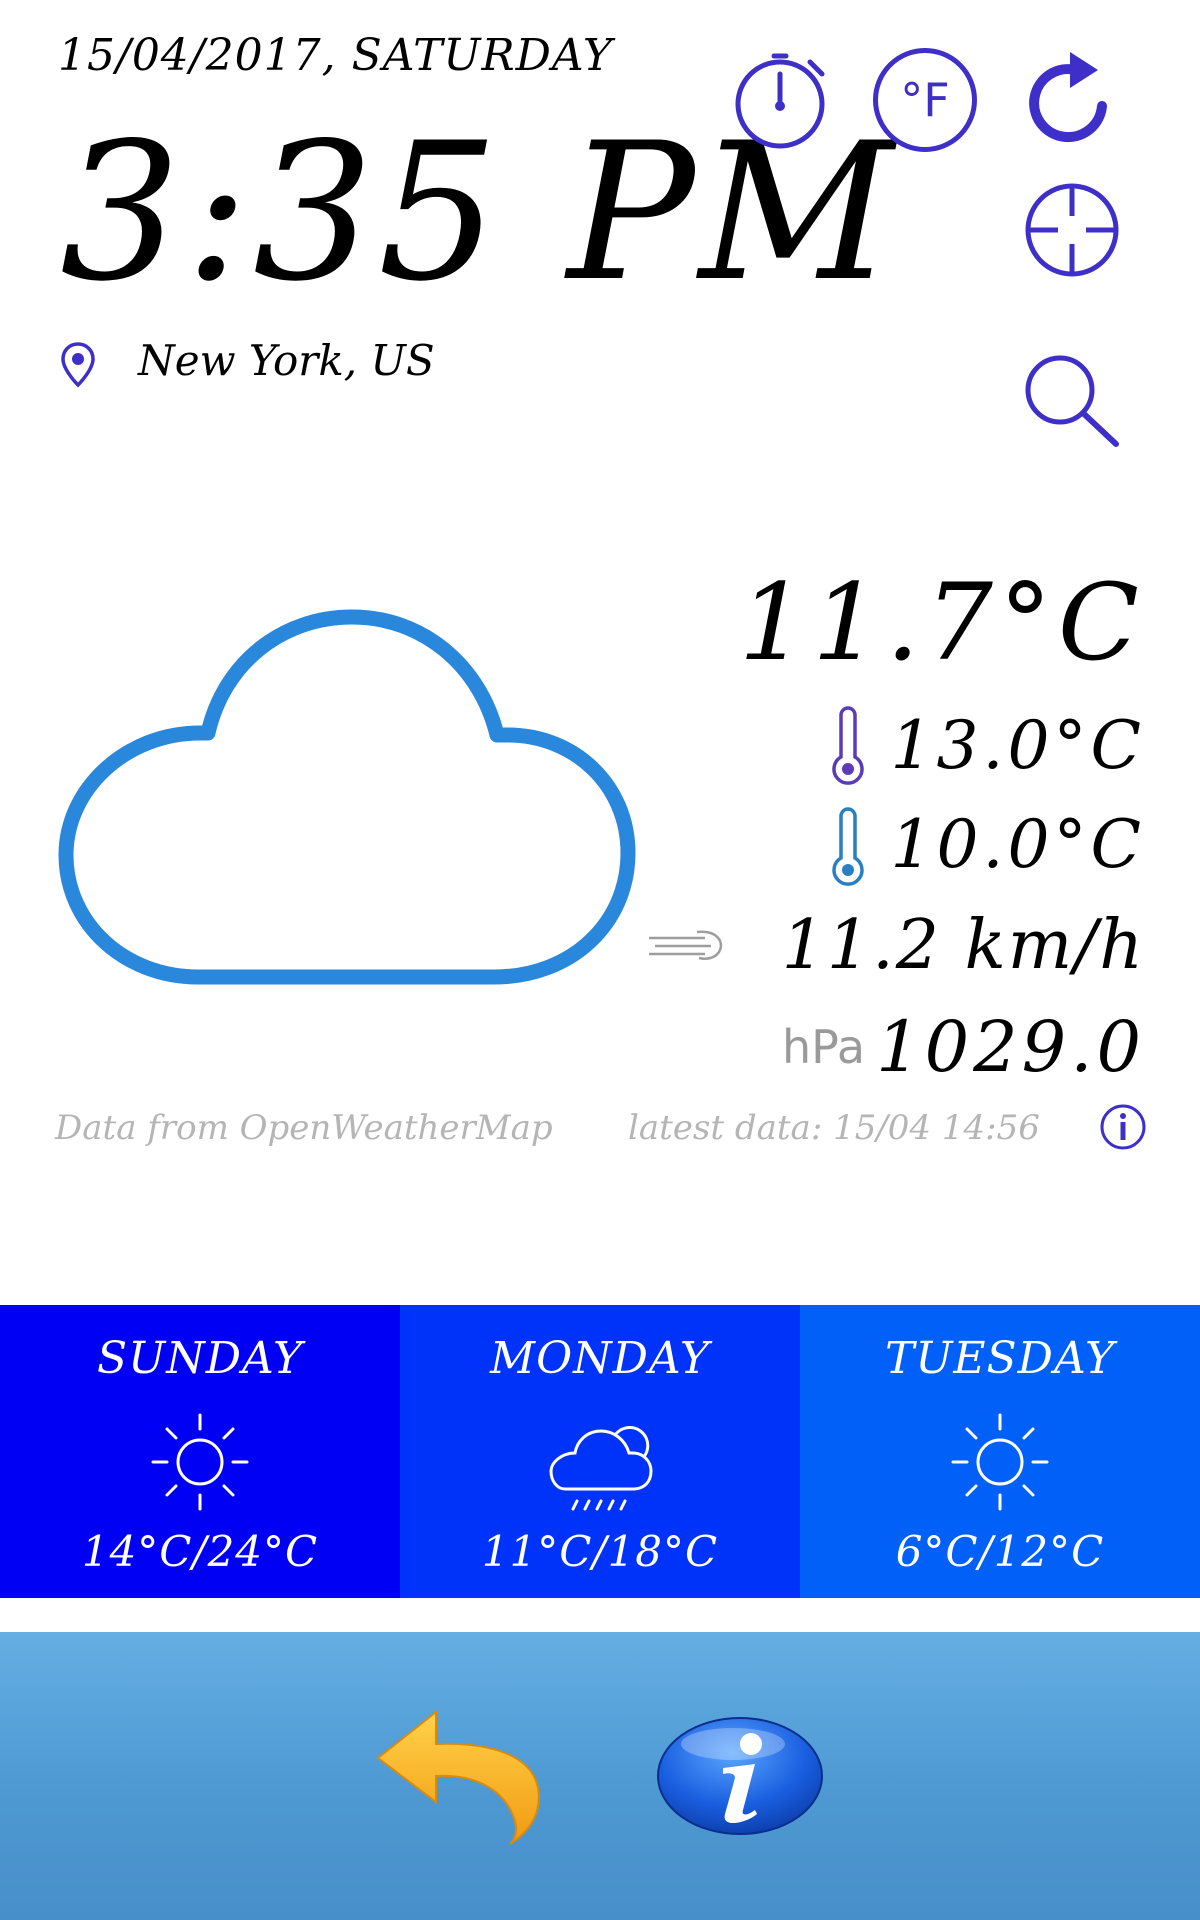  I want to click on forecast-day-monday: MONDAY 11°C/18°C, so click(600, 1451).